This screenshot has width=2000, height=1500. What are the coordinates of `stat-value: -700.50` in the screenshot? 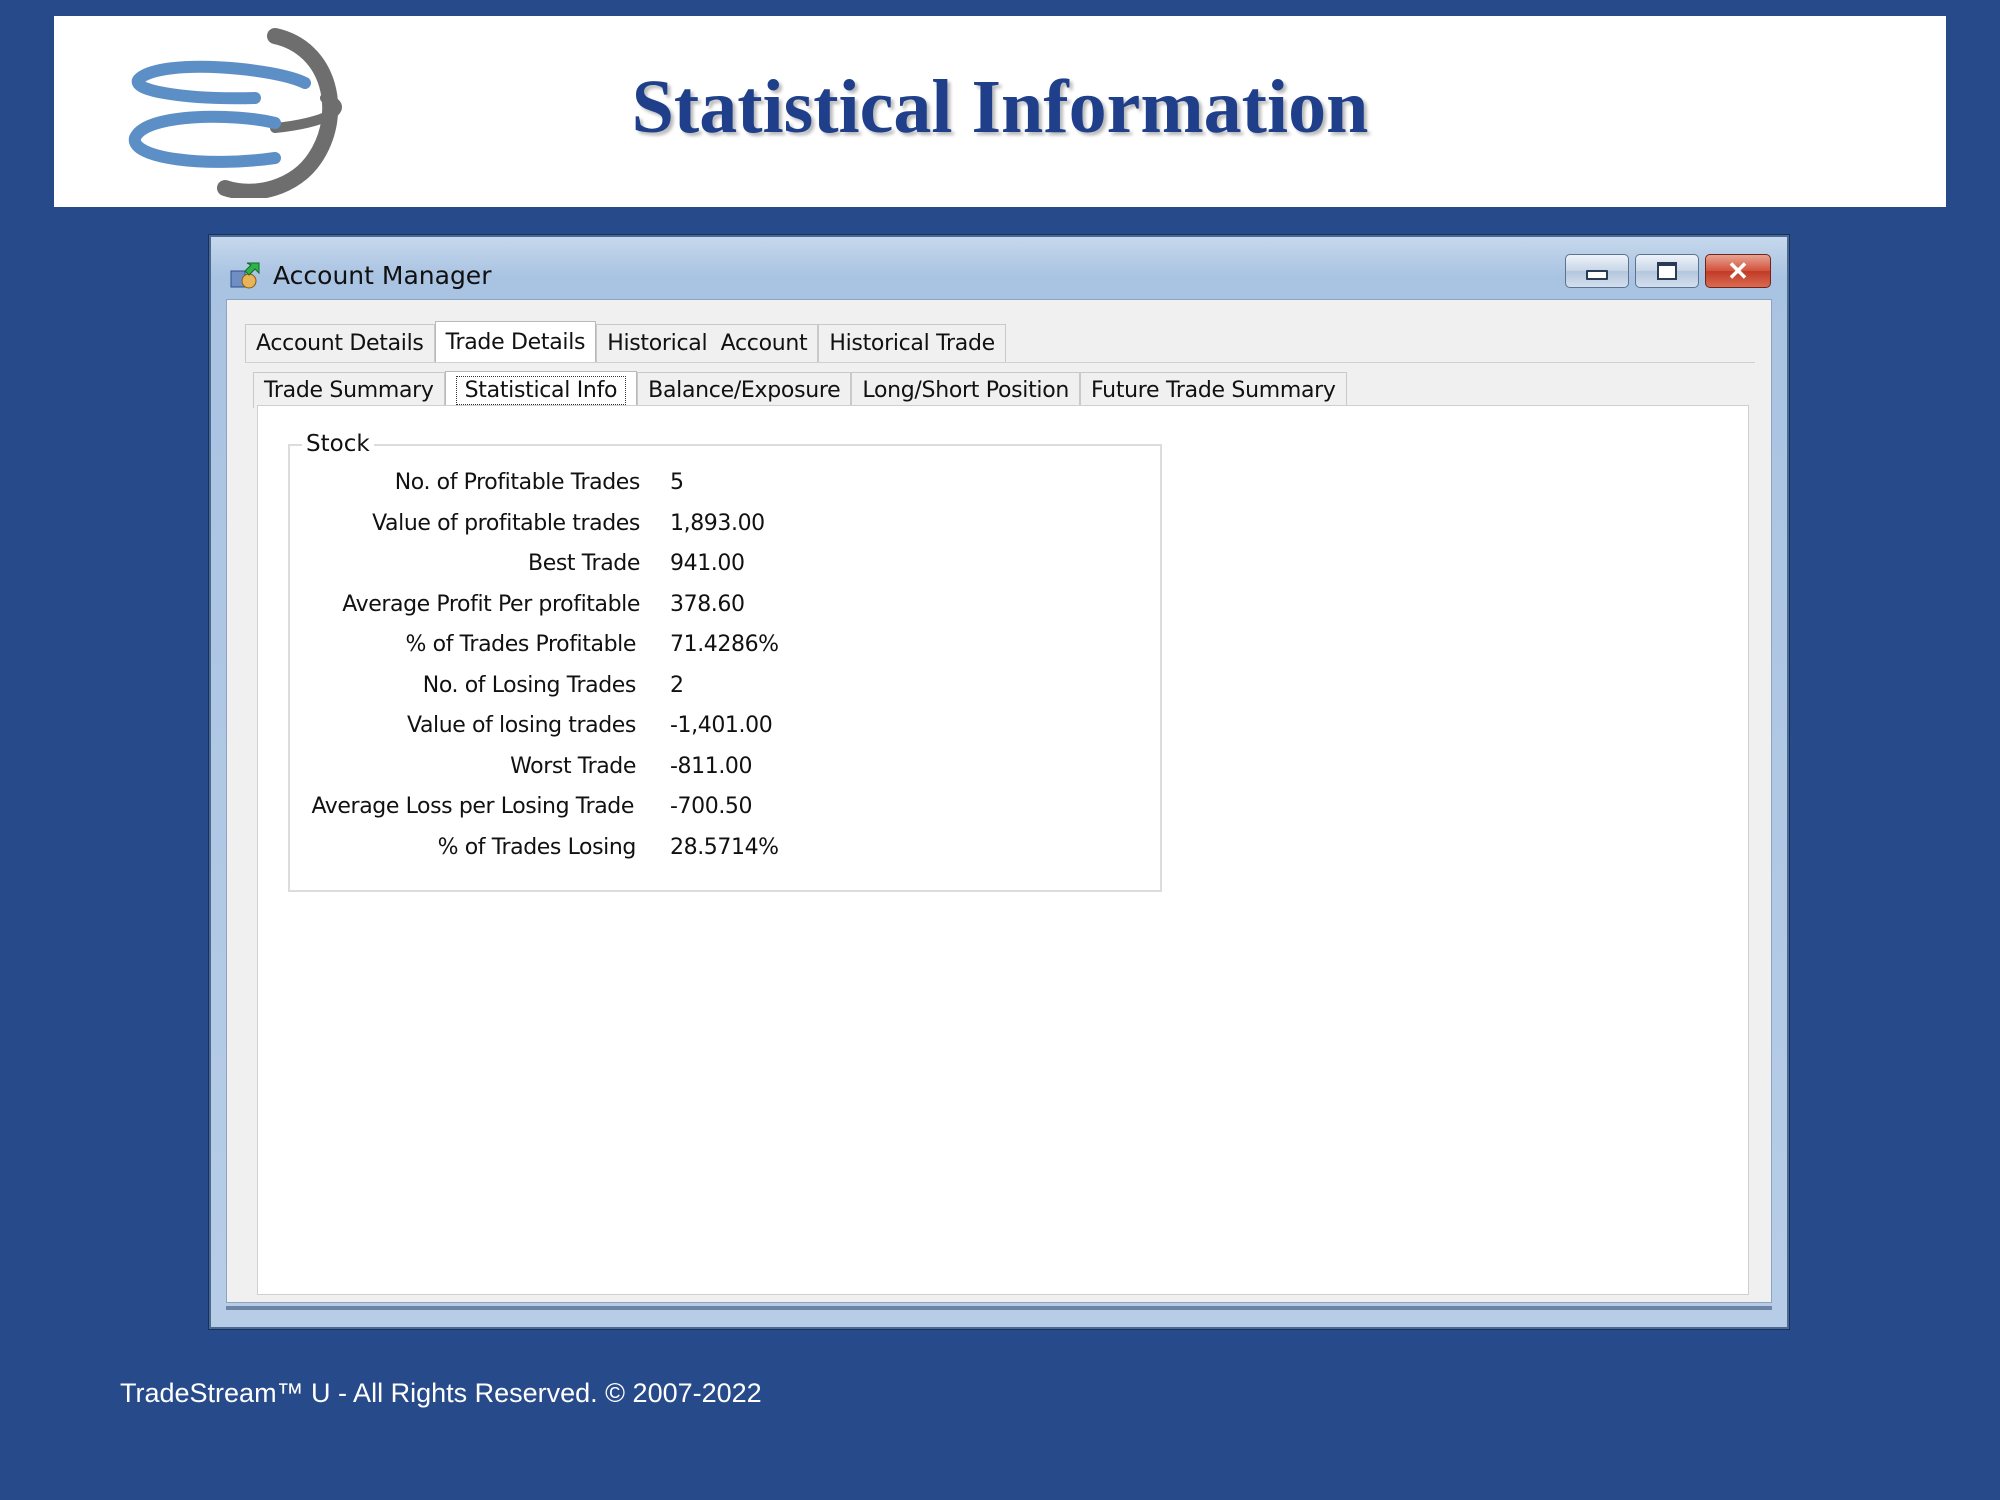 It's located at (711, 806).